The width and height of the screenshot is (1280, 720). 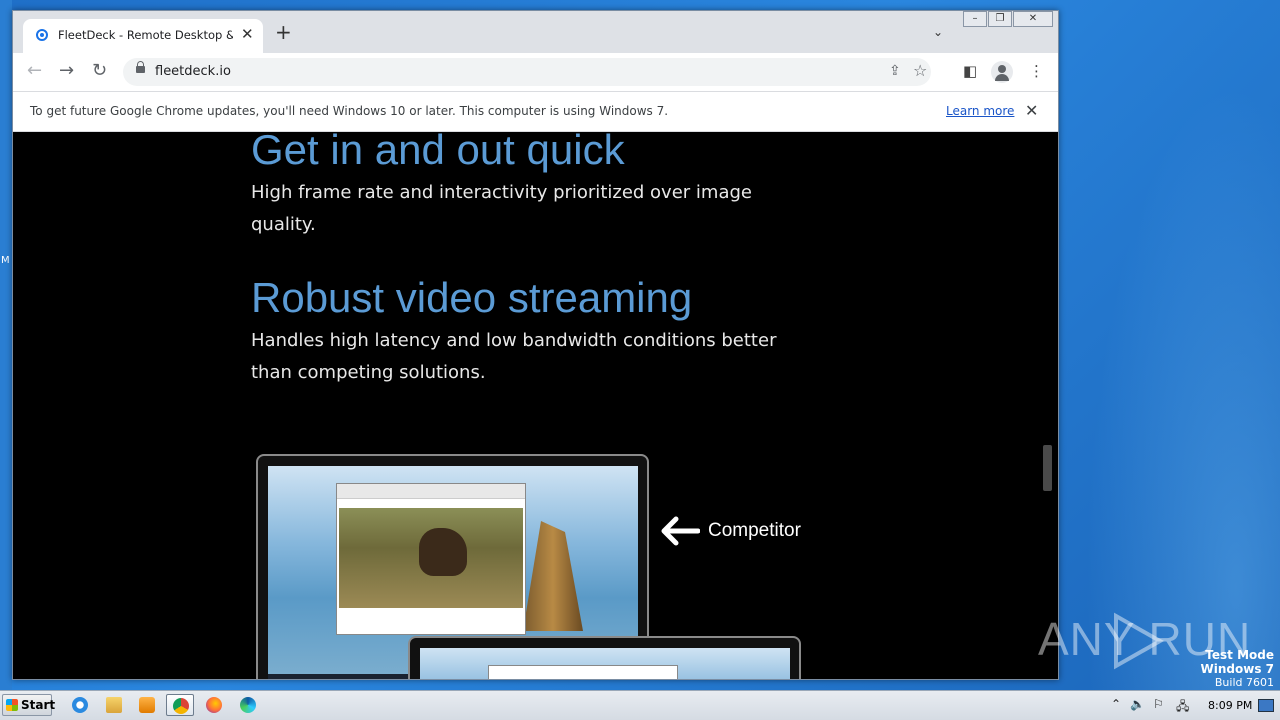 I want to click on bison-image, so click(x=443, y=552).